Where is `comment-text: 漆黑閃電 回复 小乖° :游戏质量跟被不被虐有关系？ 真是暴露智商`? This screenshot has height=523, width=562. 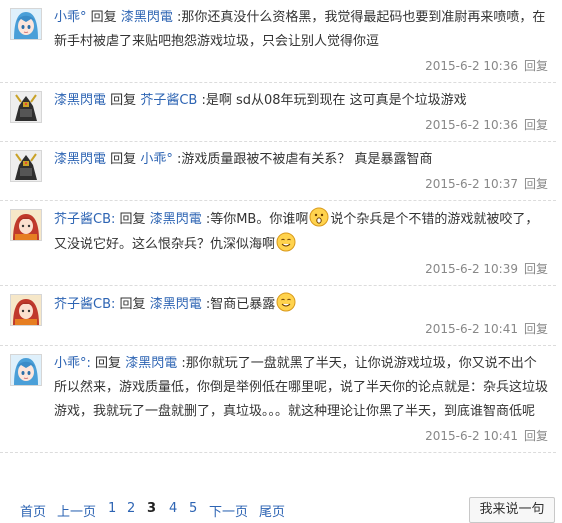
comment-text: 漆黑閃電 回复 小乖° :游戏质量跟被不被虐有关系？ 真是暴露智商 is located at coordinates (301, 160).